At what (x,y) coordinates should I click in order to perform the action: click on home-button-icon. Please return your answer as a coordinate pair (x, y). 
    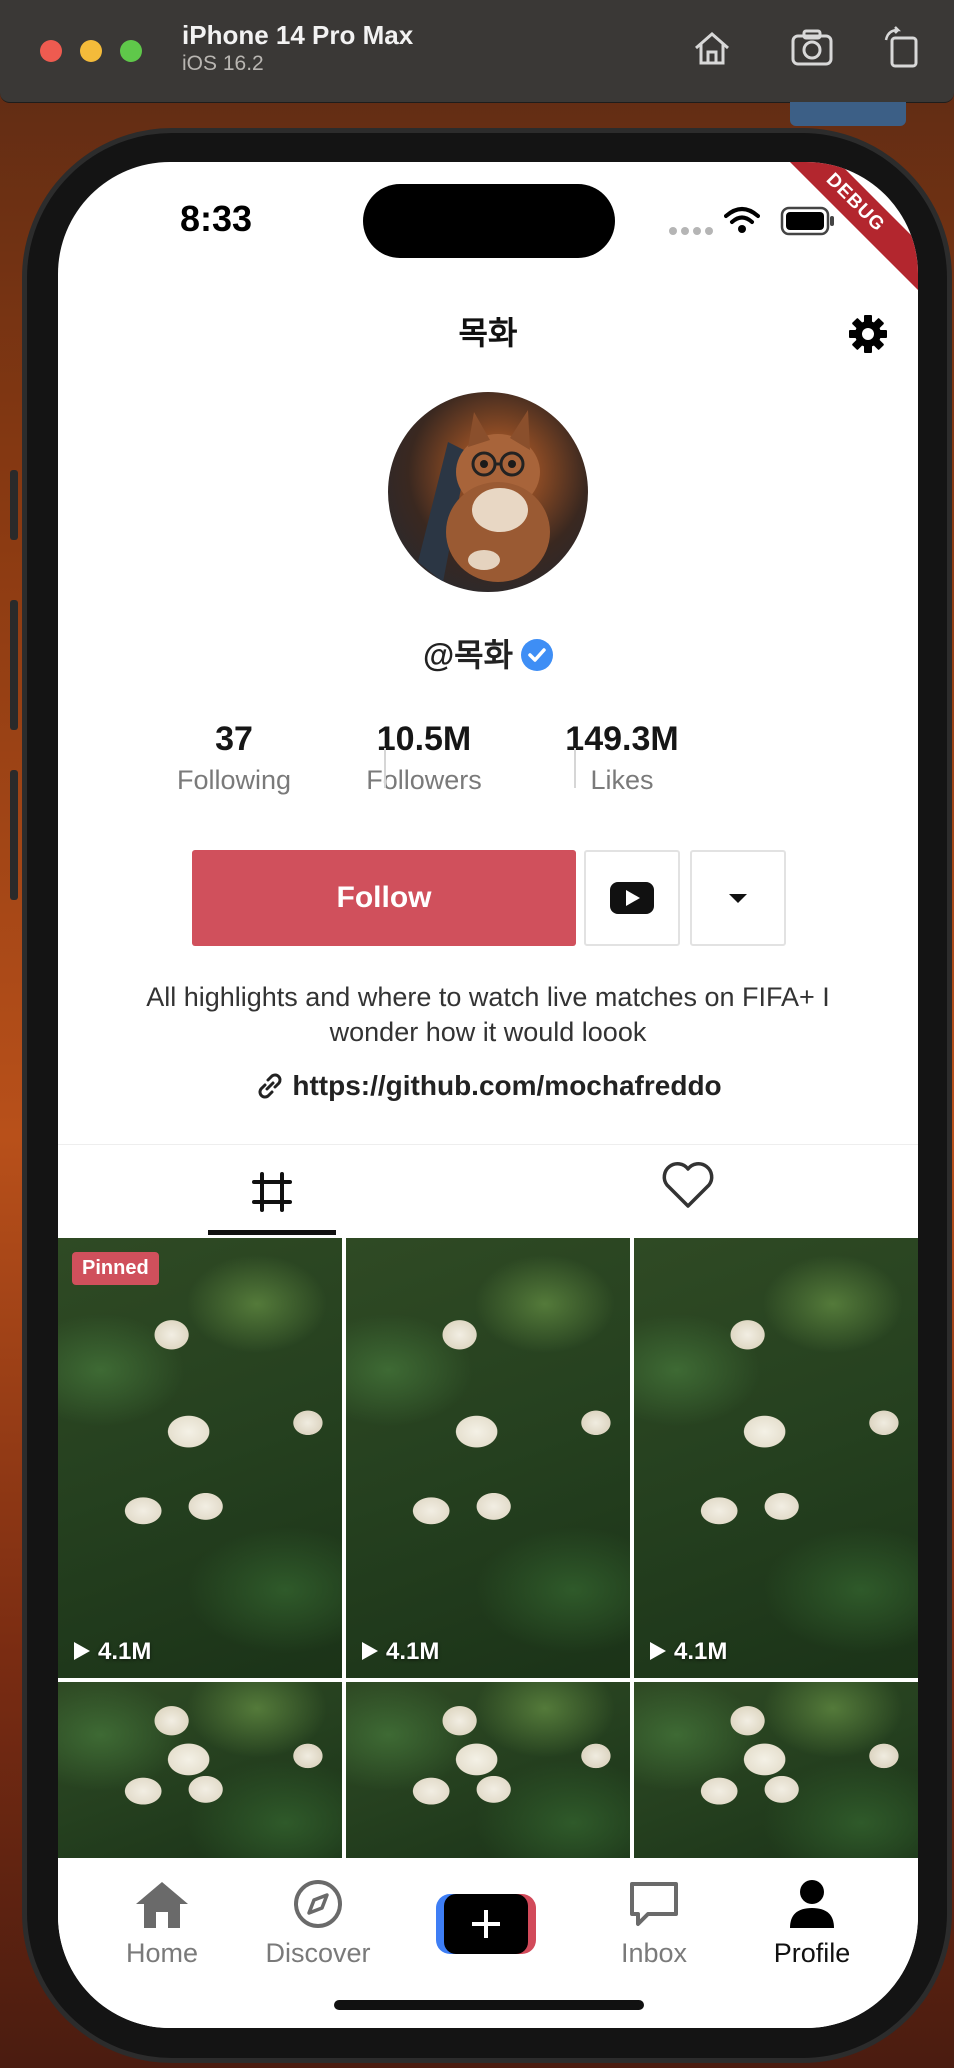
    Looking at the image, I should click on (712, 48).